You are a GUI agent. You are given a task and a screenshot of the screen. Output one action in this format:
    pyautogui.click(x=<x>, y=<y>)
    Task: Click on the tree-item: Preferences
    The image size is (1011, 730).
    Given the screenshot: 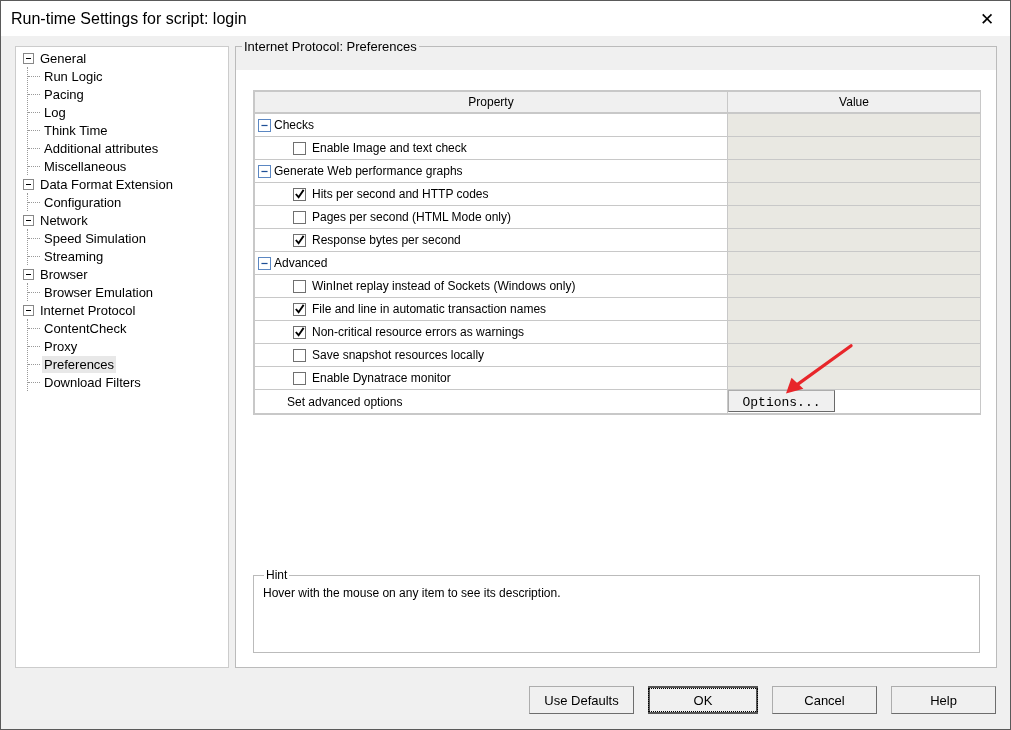 What is the action you would take?
    pyautogui.click(x=79, y=364)
    